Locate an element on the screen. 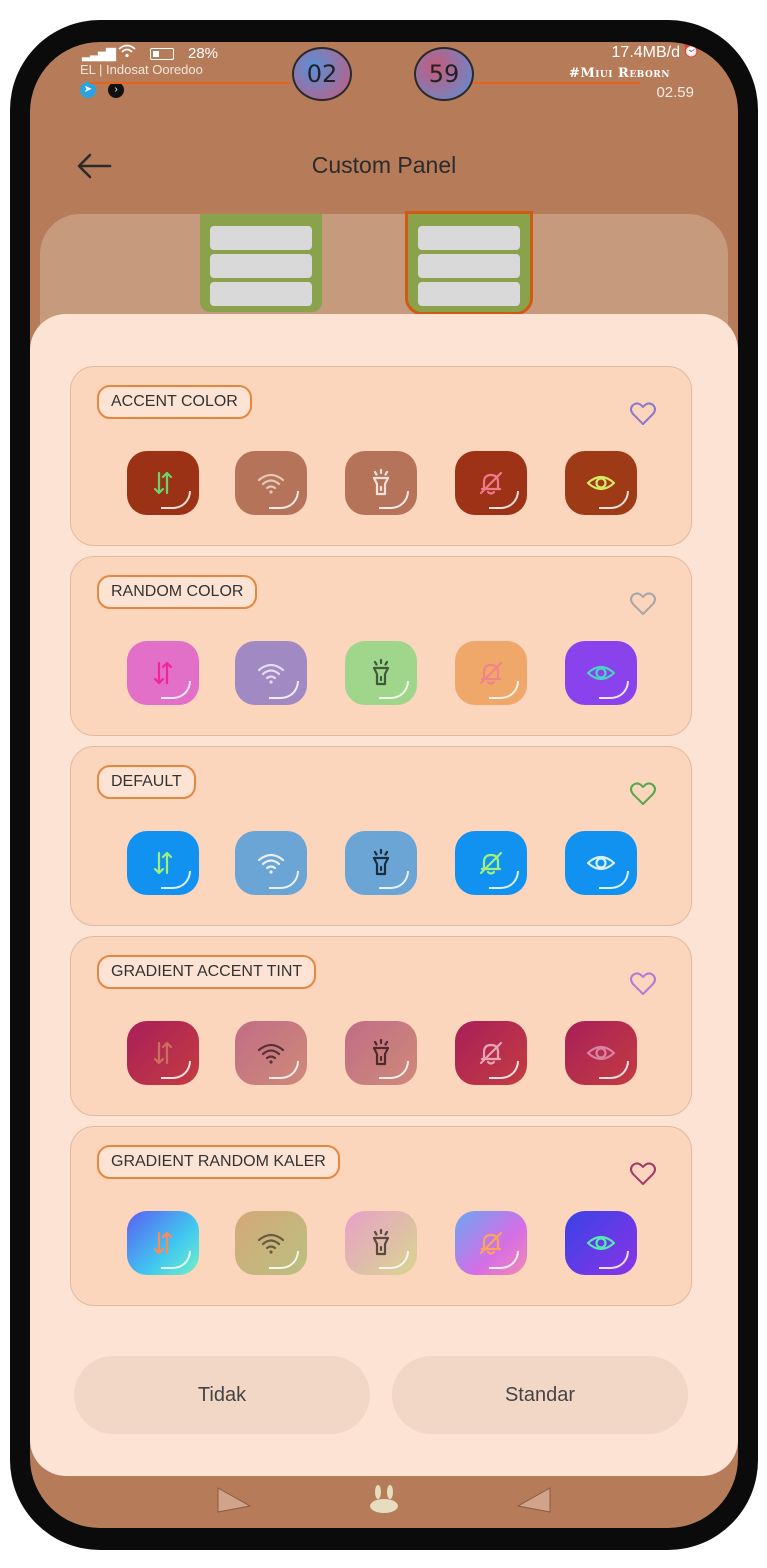 The width and height of the screenshot is (767, 1568). style-group-label: GRADIENT RANDOM KALER is located at coordinates (218, 1162).